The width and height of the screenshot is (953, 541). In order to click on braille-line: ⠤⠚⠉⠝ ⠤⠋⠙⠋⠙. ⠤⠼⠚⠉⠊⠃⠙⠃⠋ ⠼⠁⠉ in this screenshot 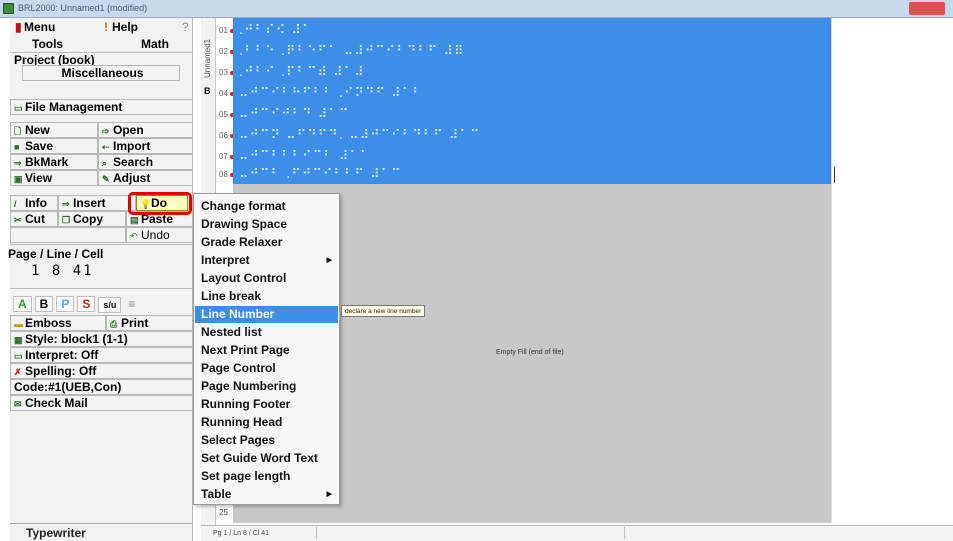, I will do `click(359, 136)`.